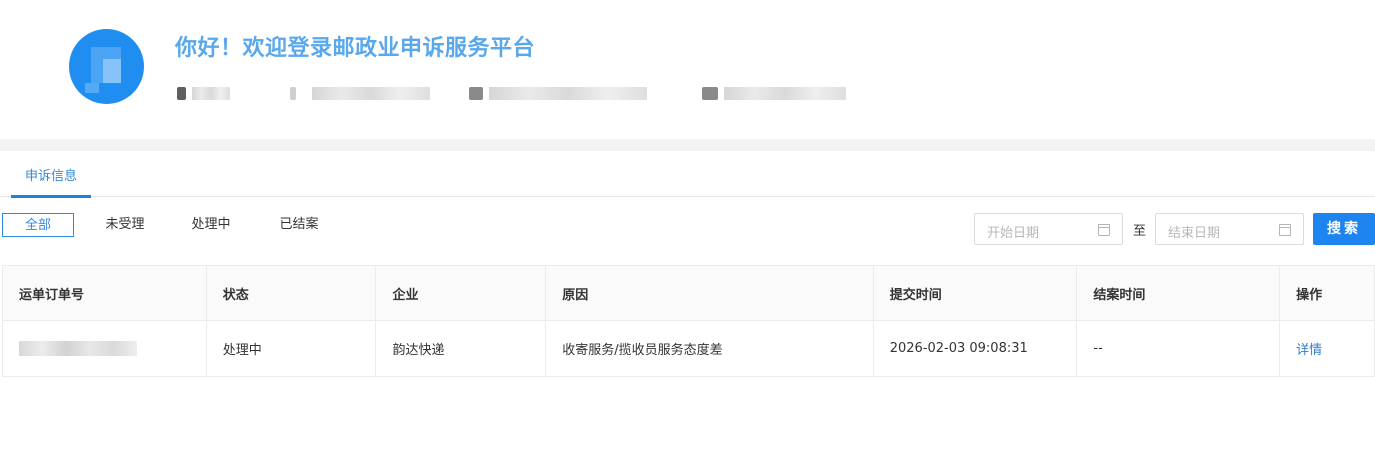 This screenshot has width=1375, height=456. I want to click on tab-label: 申诉信息, so click(50, 176).